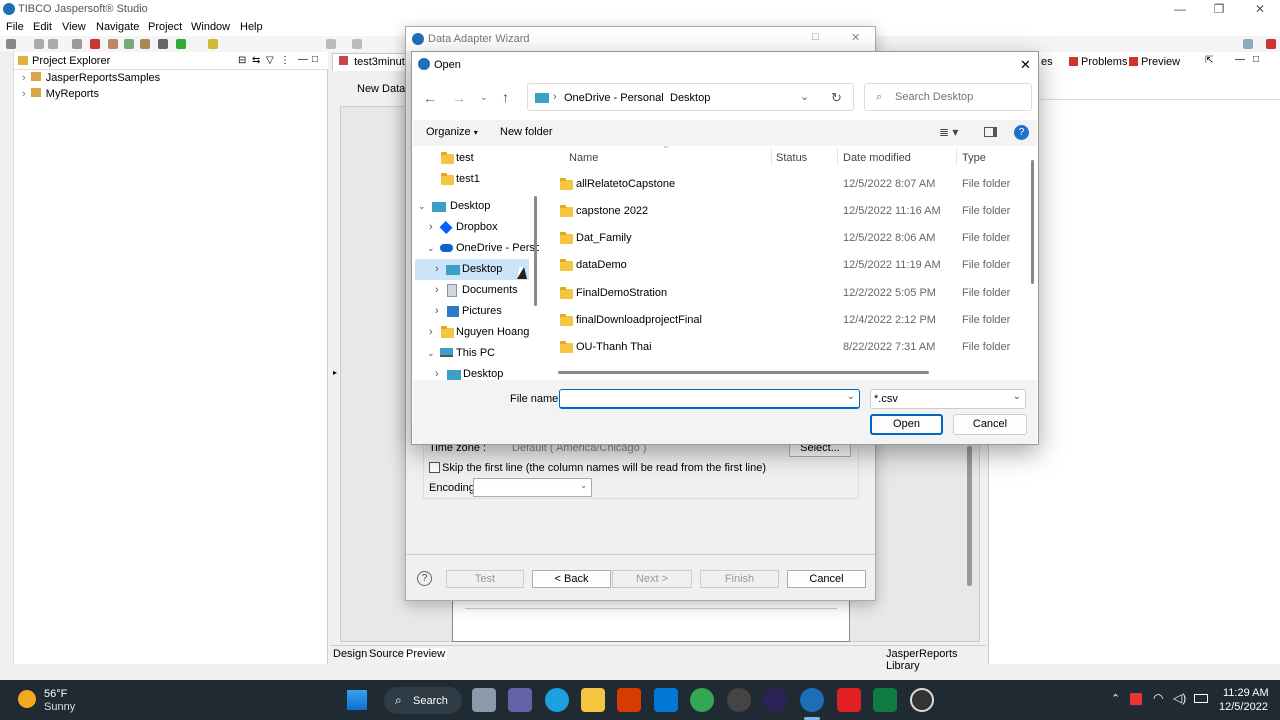 This screenshot has height=720, width=1280. I want to click on project-explorer-title: Project Explorer, so click(71, 61).